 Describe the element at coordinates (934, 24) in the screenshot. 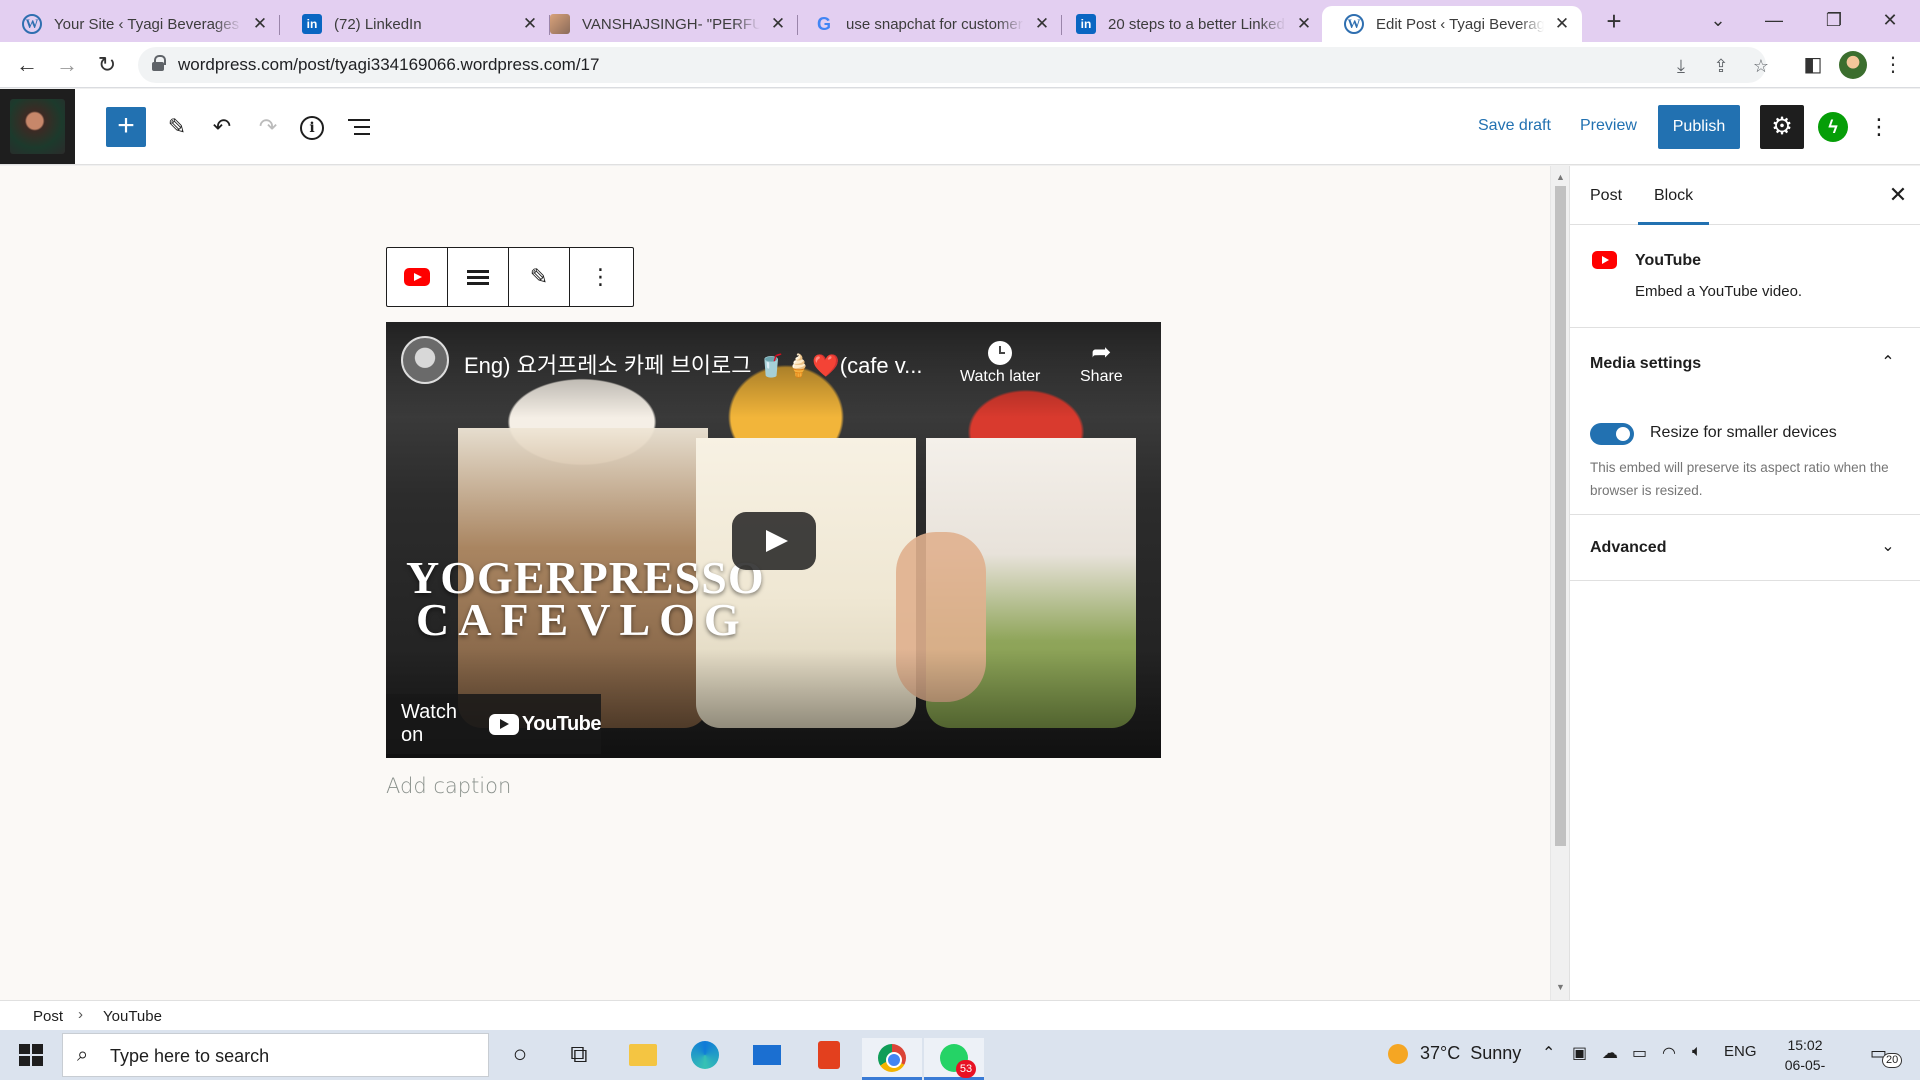

I see `tab-title: use snapchat for customer` at that location.